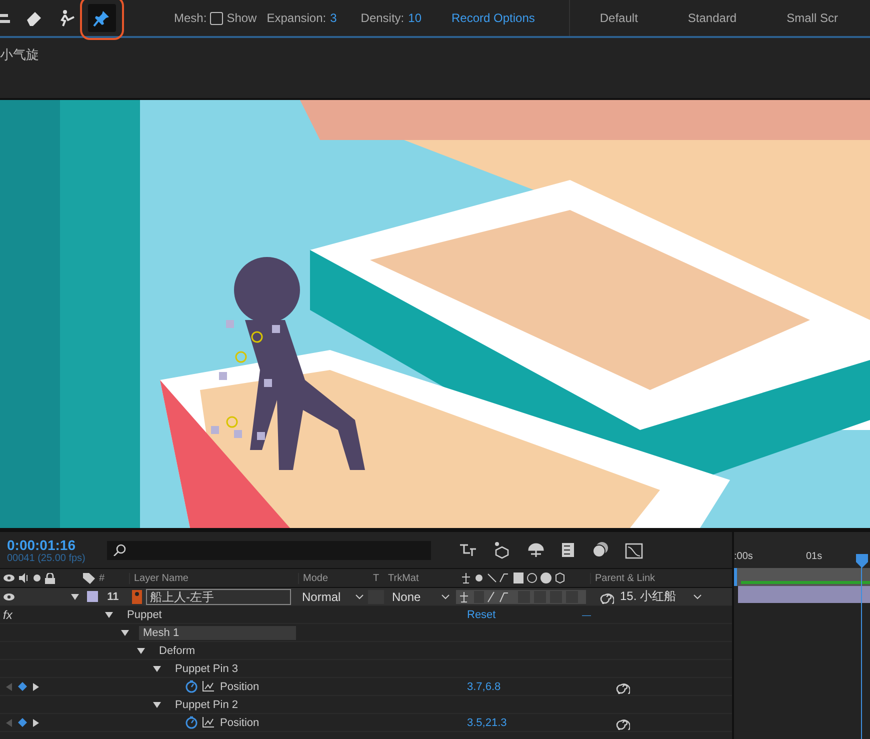  Describe the element at coordinates (269, 550) in the screenshot. I see `search-field` at that location.